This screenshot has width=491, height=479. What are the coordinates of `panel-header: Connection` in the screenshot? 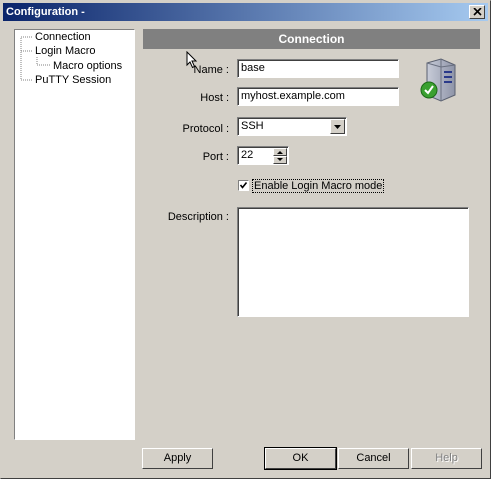 It's located at (311, 39).